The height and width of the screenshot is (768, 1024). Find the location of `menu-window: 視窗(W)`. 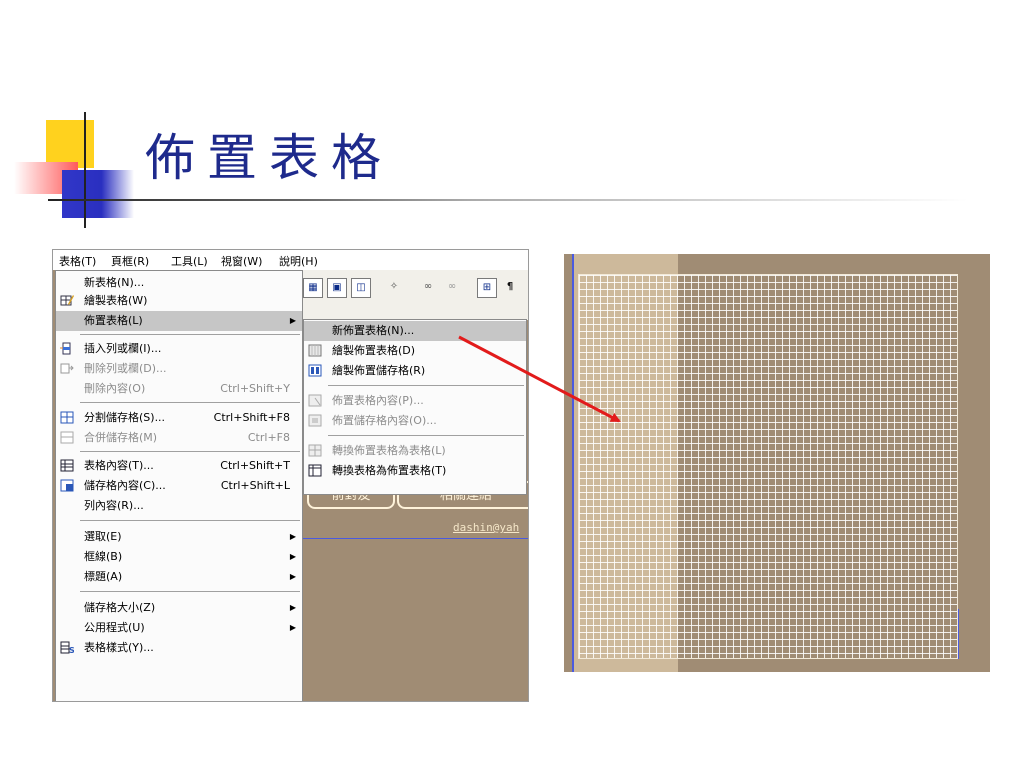

menu-window: 視窗(W) is located at coordinates (241, 261).